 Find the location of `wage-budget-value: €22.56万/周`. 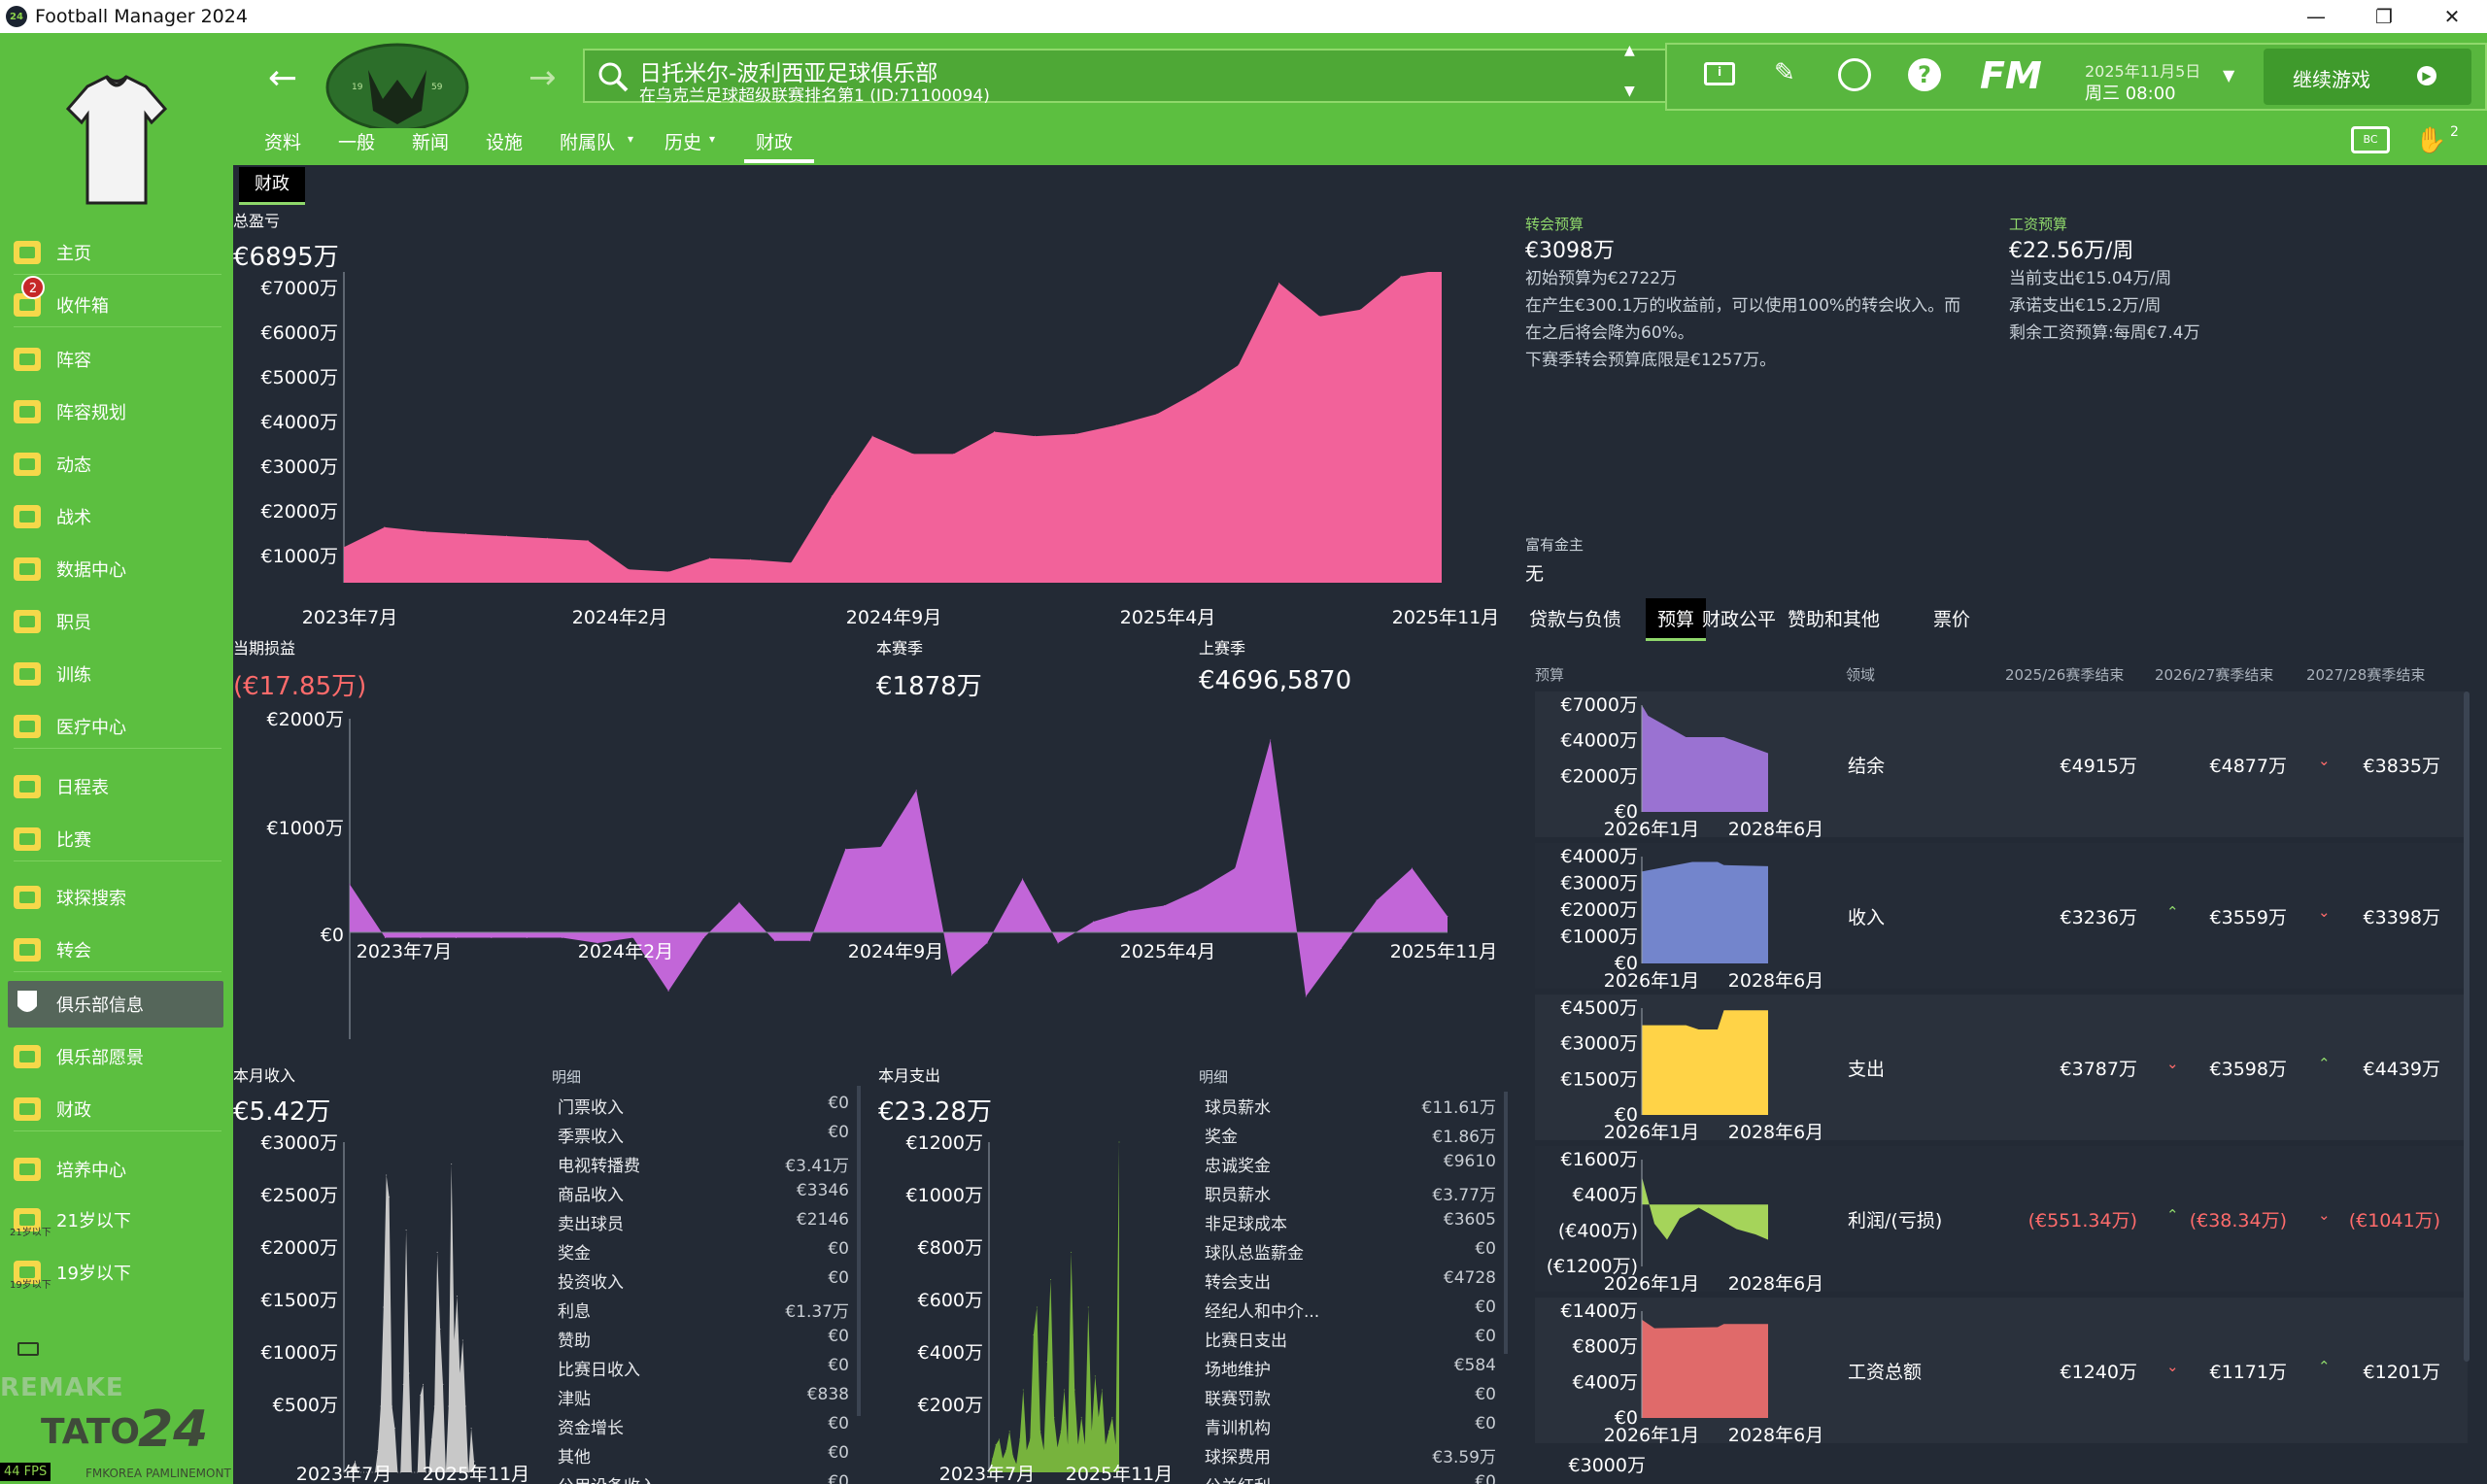

wage-budget-value: €22.56万/周 is located at coordinates (2071, 251).